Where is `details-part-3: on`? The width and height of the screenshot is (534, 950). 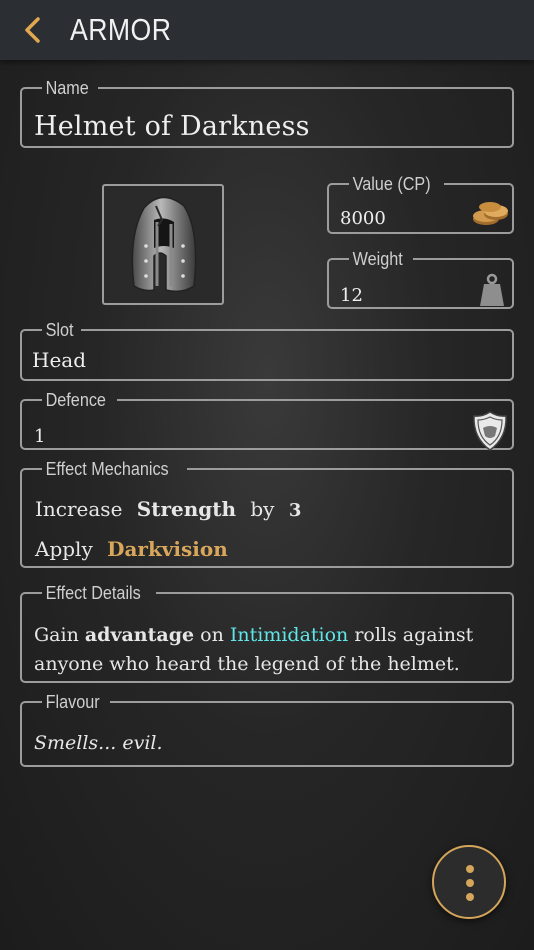
details-part-3: on is located at coordinates (212, 635).